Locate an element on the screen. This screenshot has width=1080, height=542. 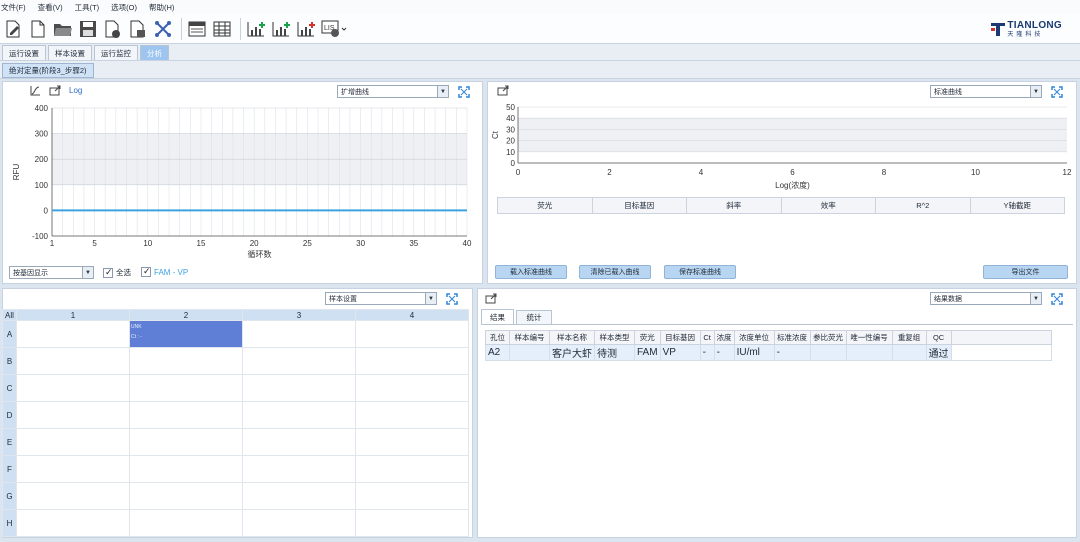
plate-select-all: All is located at coordinates (9, 315).